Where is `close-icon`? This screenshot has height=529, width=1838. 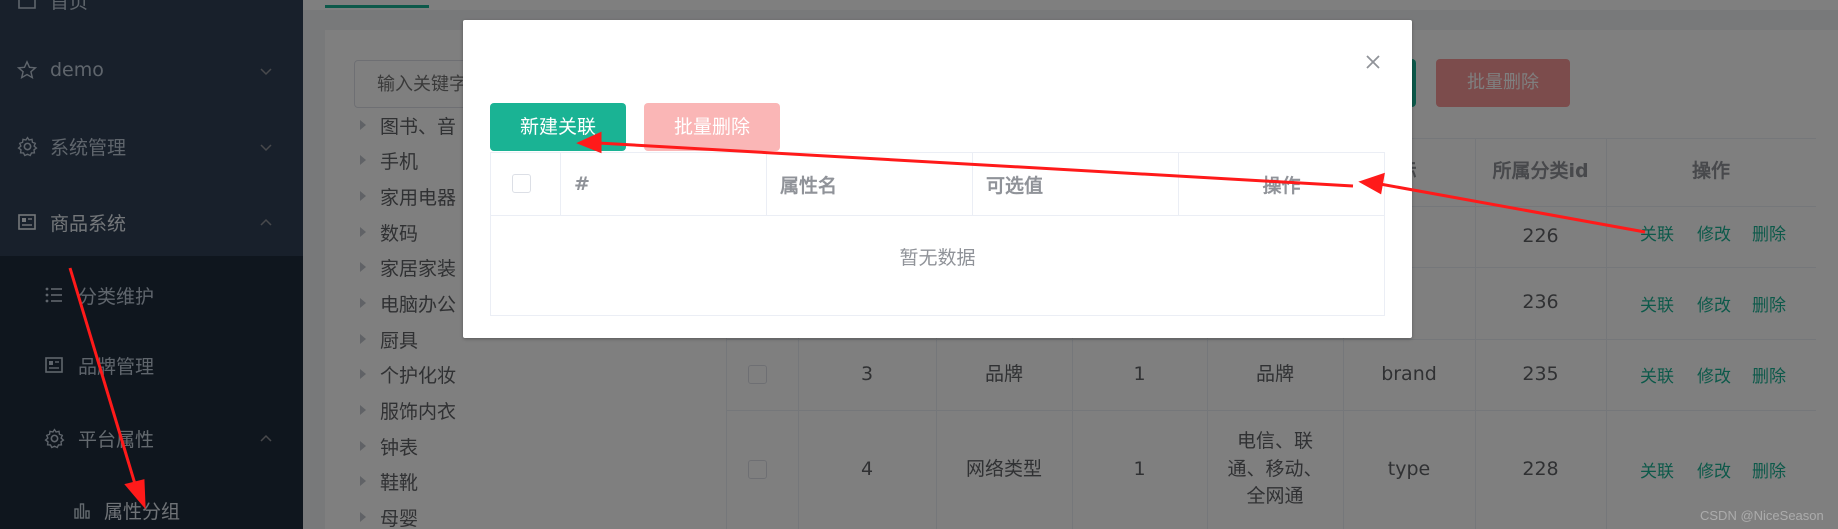 close-icon is located at coordinates (1373, 62).